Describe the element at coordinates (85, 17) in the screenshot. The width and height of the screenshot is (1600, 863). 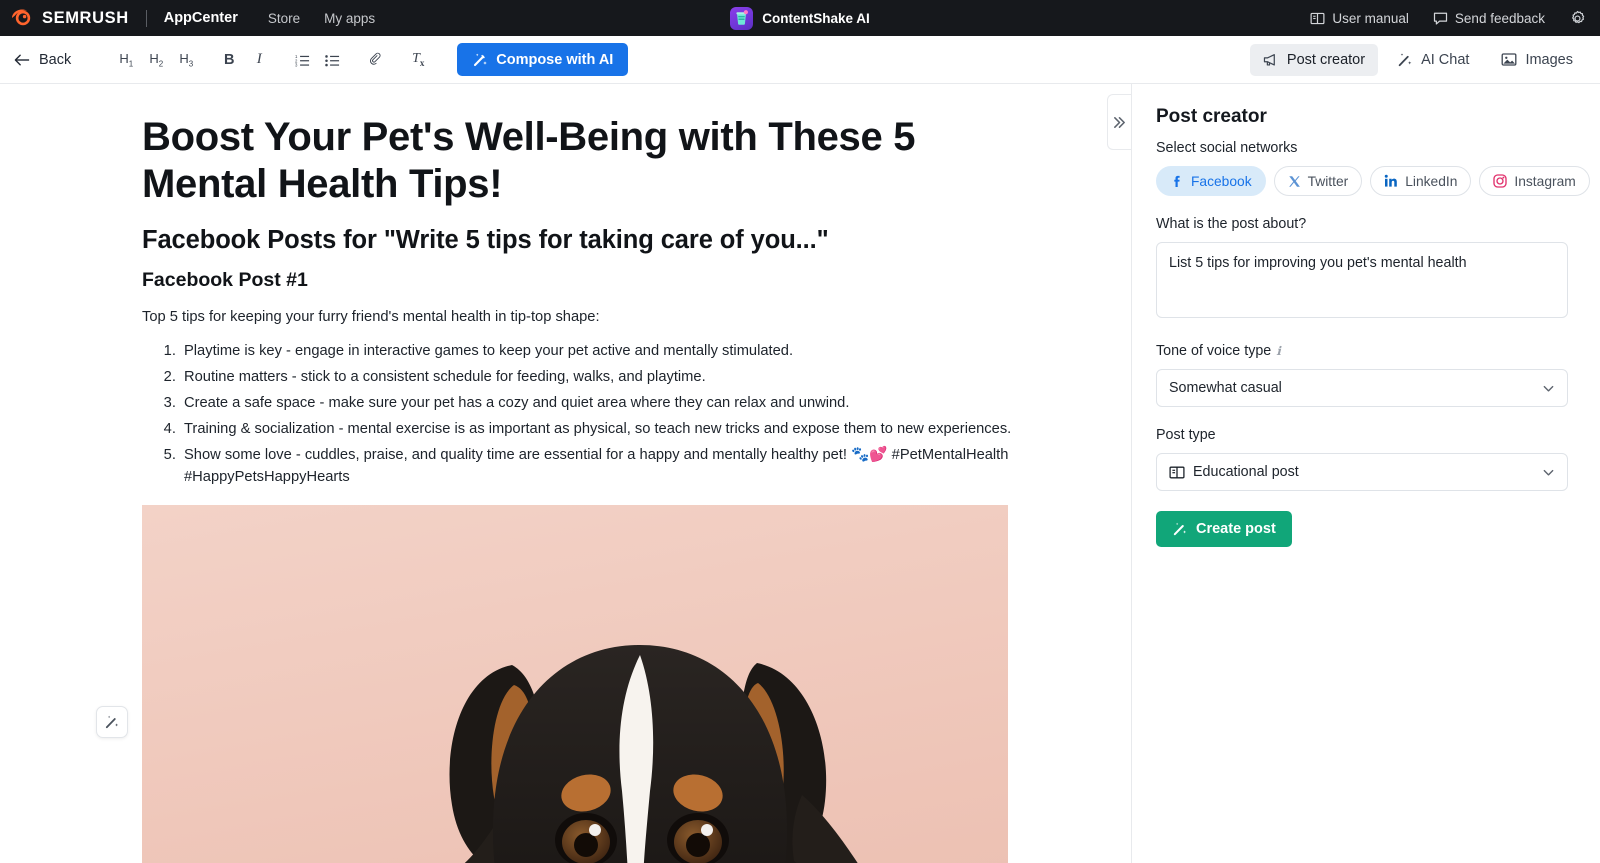
I see `semrush-wordmark: SEMRUSH` at that location.